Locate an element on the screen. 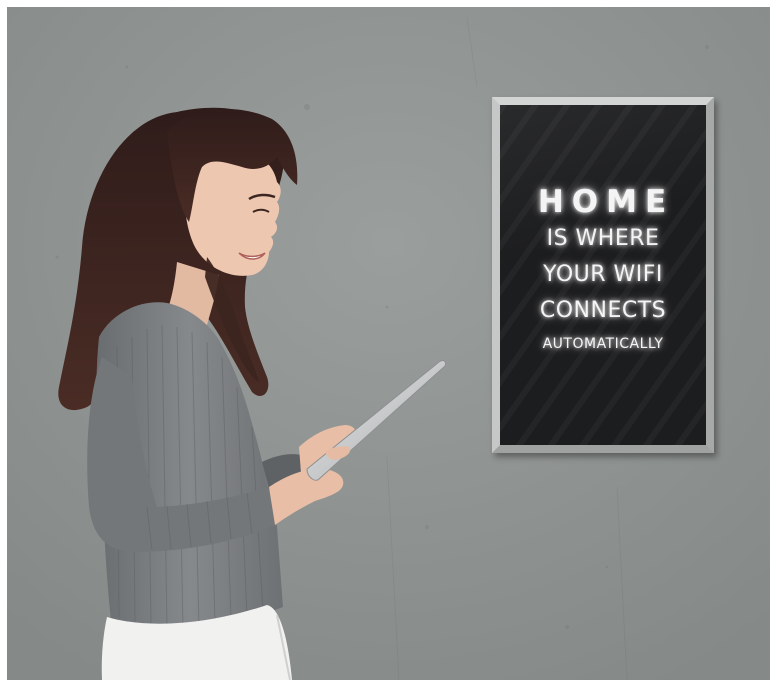  sign-line-home: HOME is located at coordinates (606, 202).